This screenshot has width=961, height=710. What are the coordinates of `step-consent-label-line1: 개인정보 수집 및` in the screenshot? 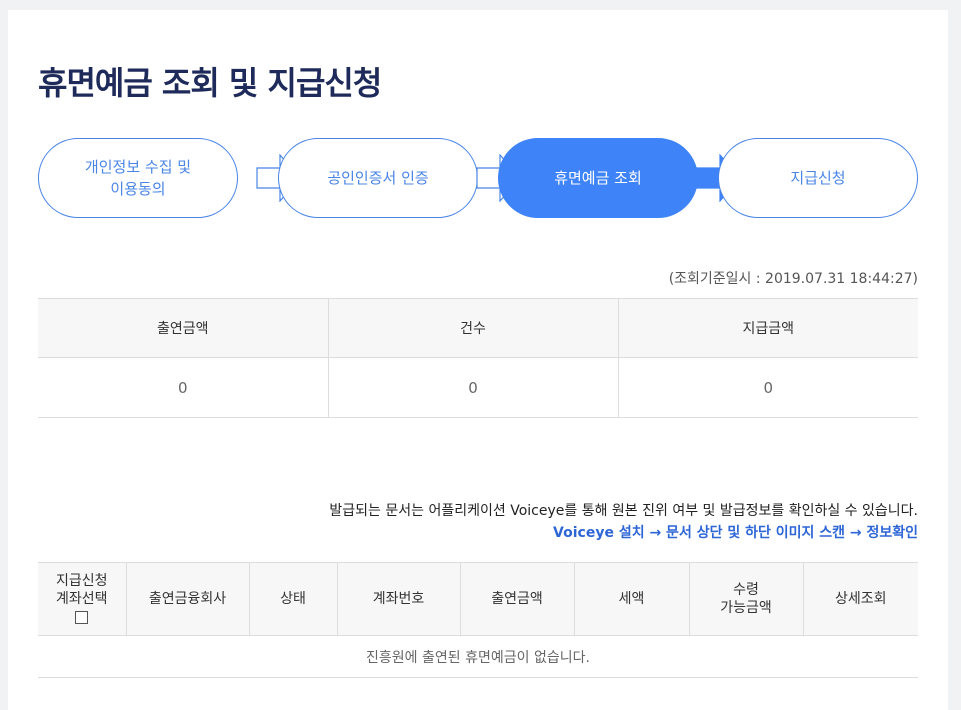 It's located at (138, 167).